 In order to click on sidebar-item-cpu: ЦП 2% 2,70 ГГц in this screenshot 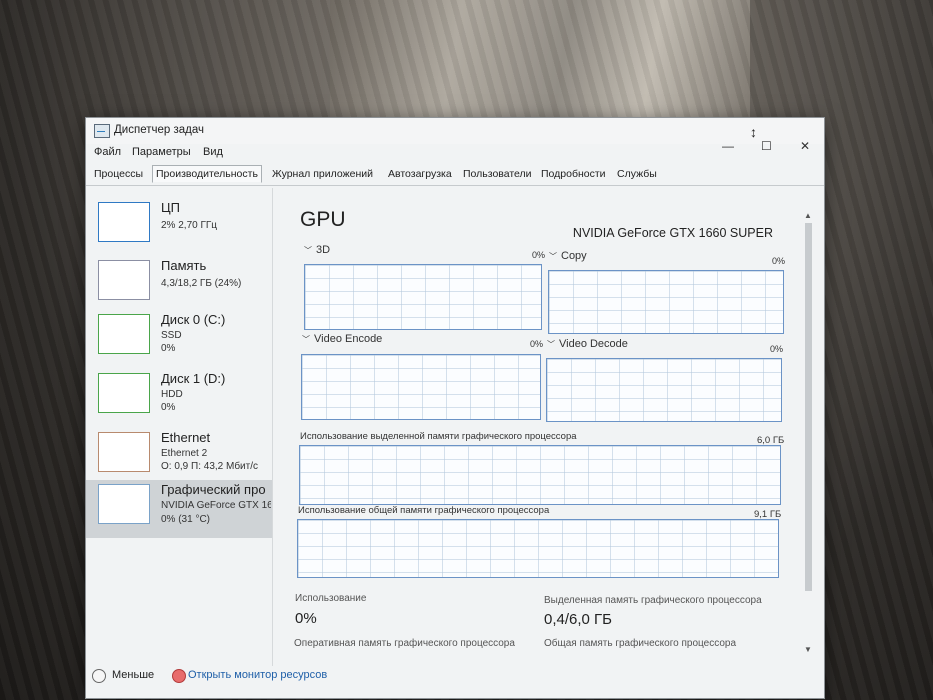, I will do `click(179, 227)`.